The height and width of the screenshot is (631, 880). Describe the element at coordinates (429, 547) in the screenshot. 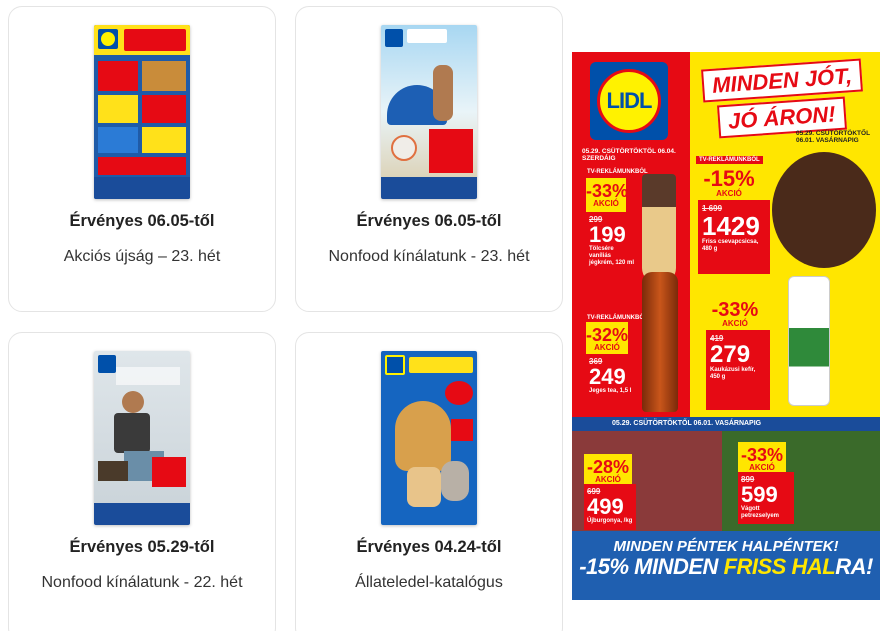

I see `validity-date: Érvényes 04.24-től` at that location.